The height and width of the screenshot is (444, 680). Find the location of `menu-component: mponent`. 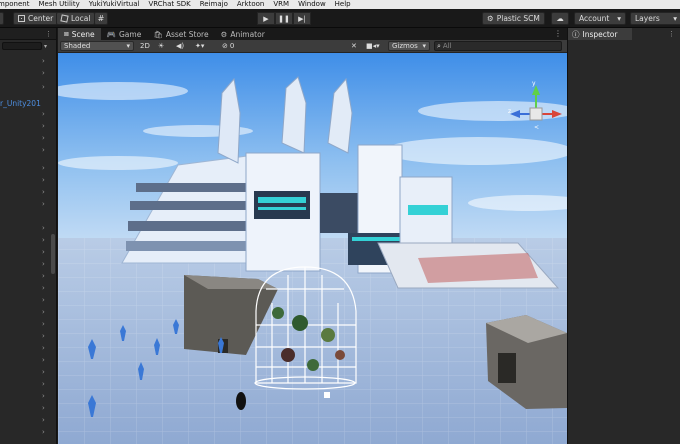

menu-component: mponent is located at coordinates (14, 4).